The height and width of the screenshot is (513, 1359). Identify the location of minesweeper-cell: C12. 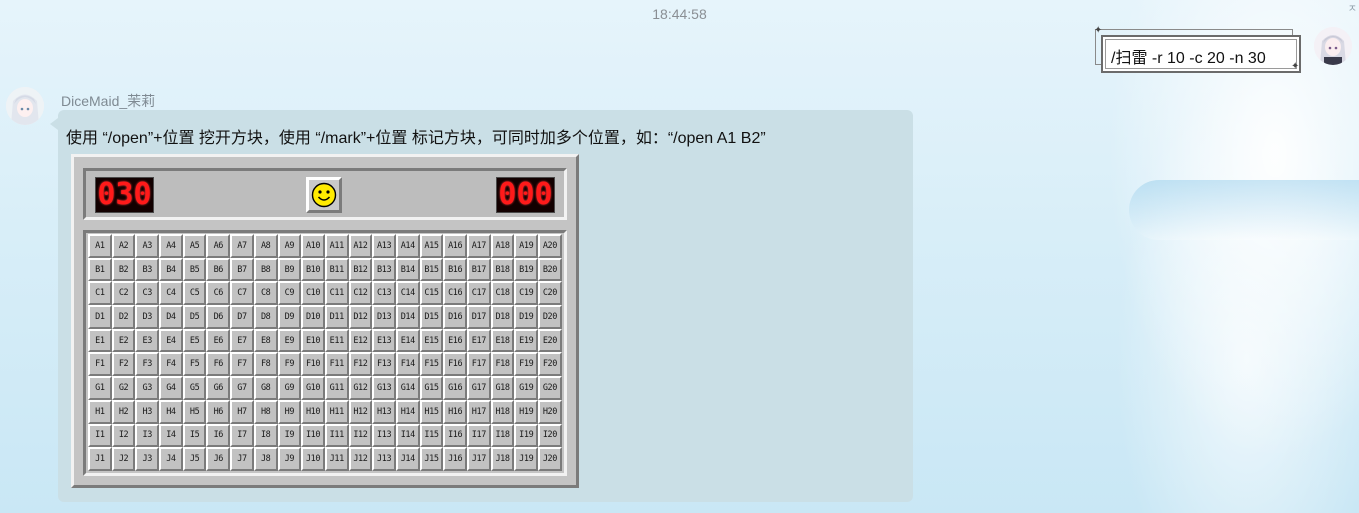
(360, 293).